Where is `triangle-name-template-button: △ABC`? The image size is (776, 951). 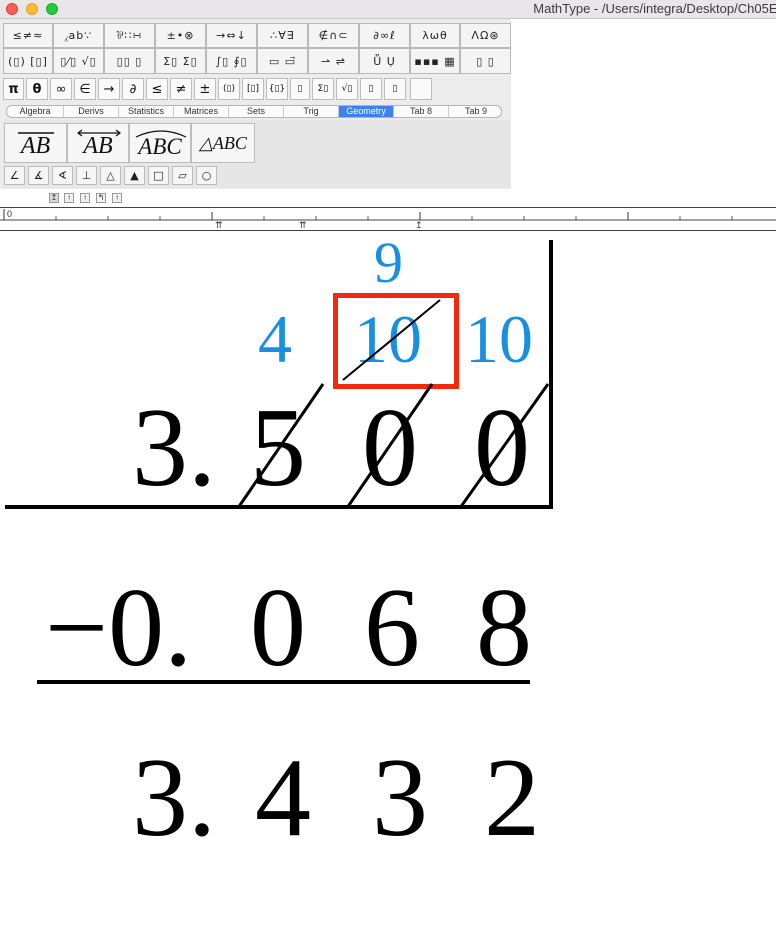
triangle-name-template-button: △ABC is located at coordinates (223, 143).